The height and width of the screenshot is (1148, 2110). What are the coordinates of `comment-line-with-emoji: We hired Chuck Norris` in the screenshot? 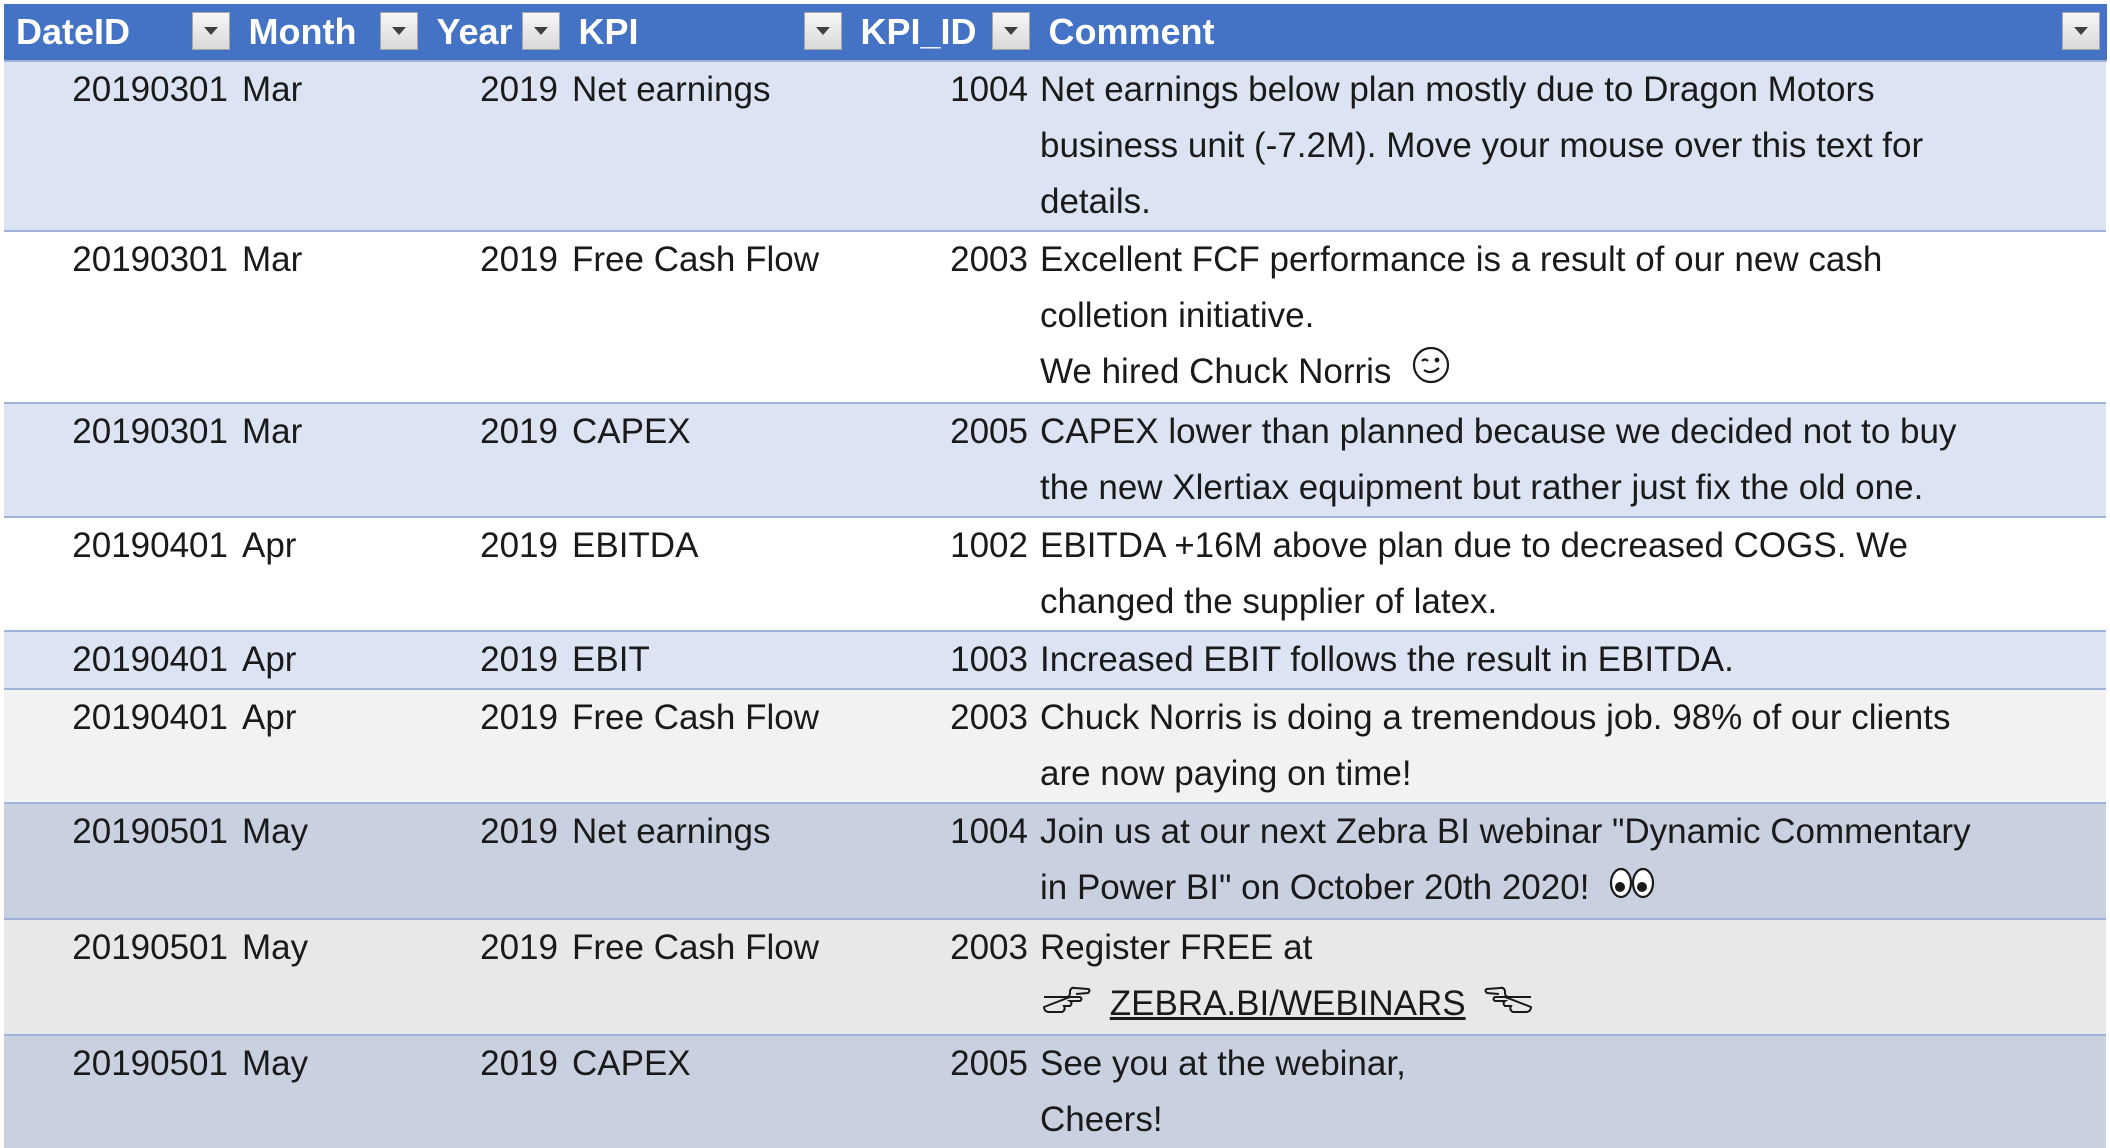 It's located at (1563, 373).